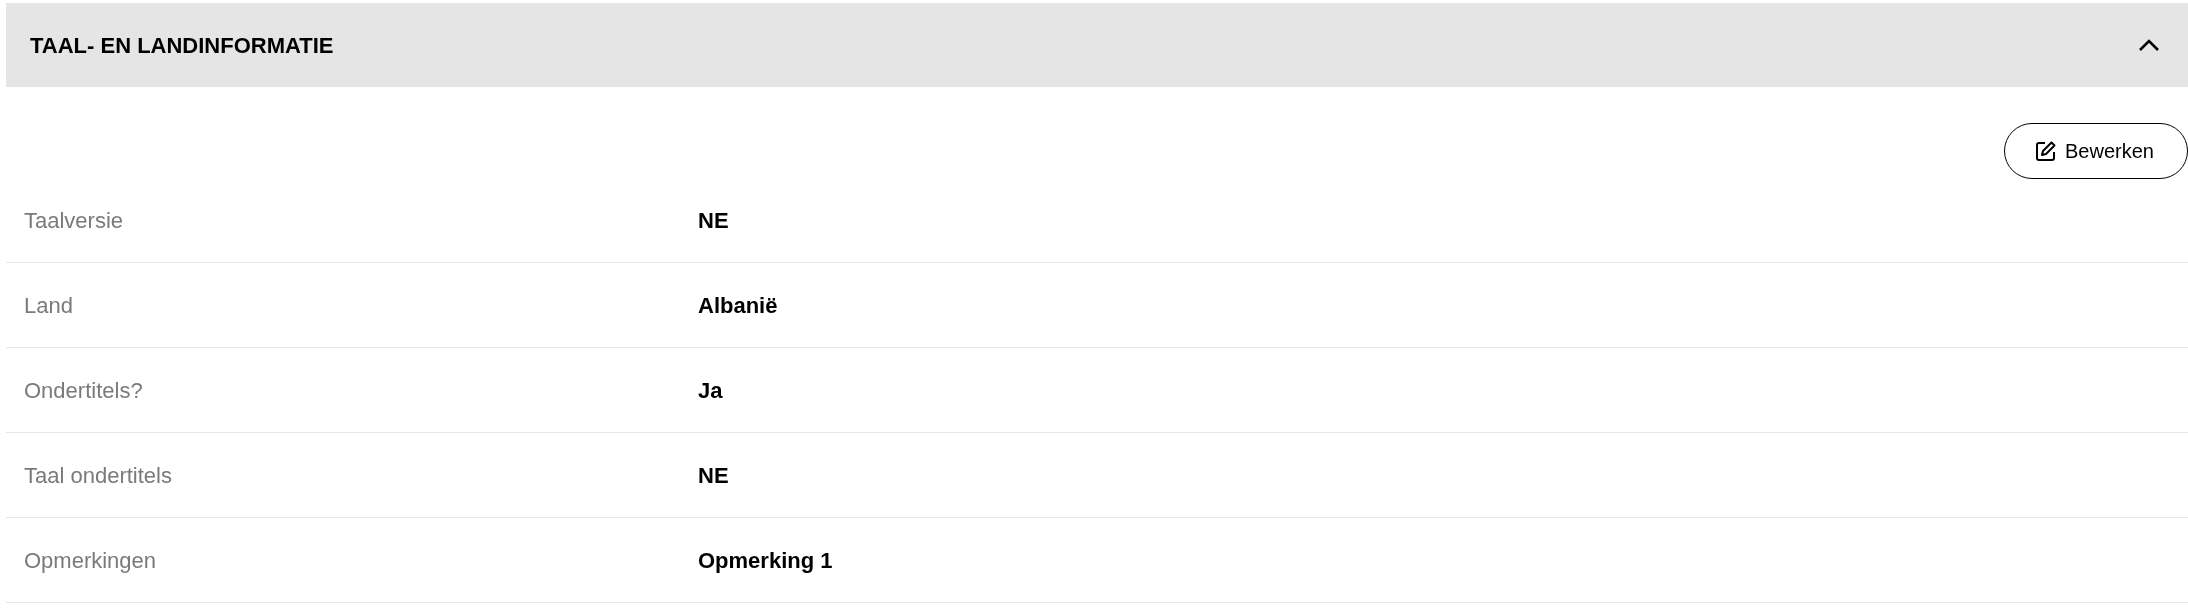  What do you see at coordinates (83, 390) in the screenshot?
I see `field-label: Ondertitels?` at bounding box center [83, 390].